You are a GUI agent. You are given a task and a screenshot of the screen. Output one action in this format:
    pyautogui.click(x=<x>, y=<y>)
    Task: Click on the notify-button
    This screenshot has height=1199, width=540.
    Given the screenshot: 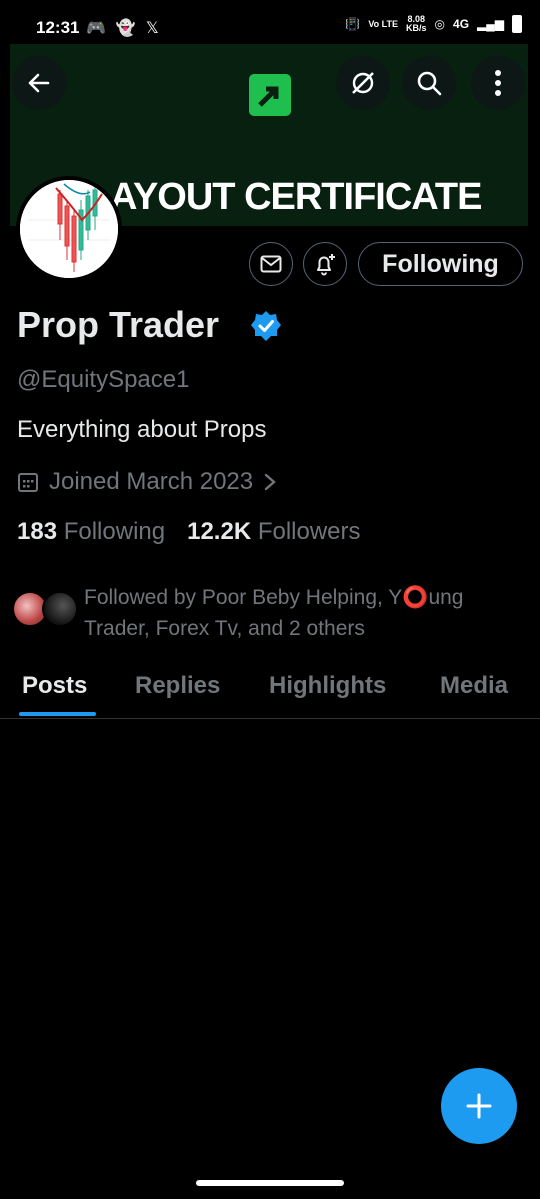 What is the action you would take?
    pyautogui.click(x=325, y=264)
    